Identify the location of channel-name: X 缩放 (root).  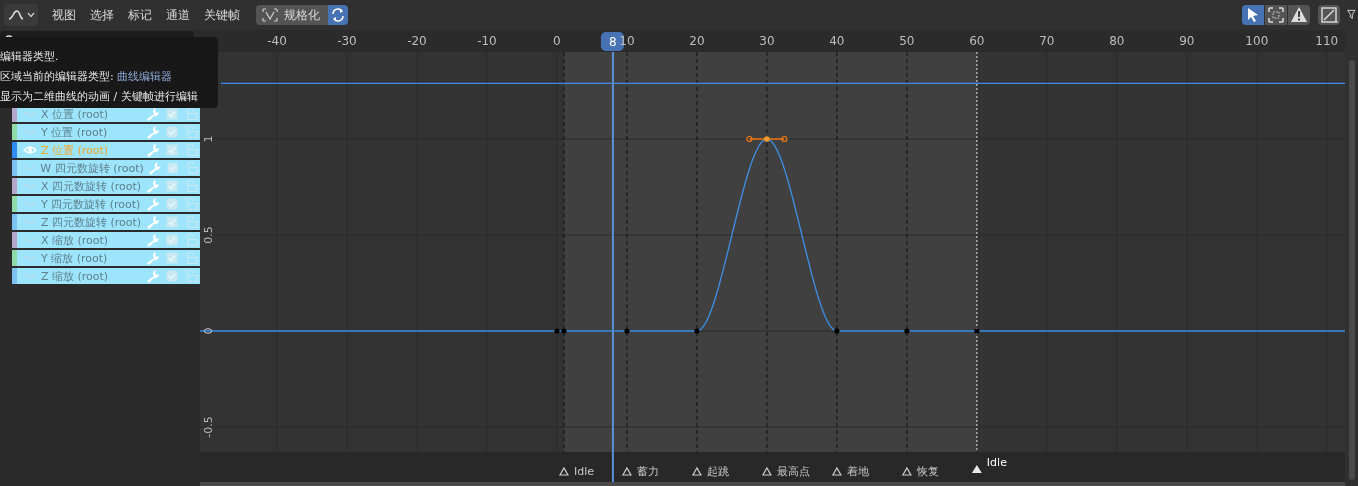
(75, 240).